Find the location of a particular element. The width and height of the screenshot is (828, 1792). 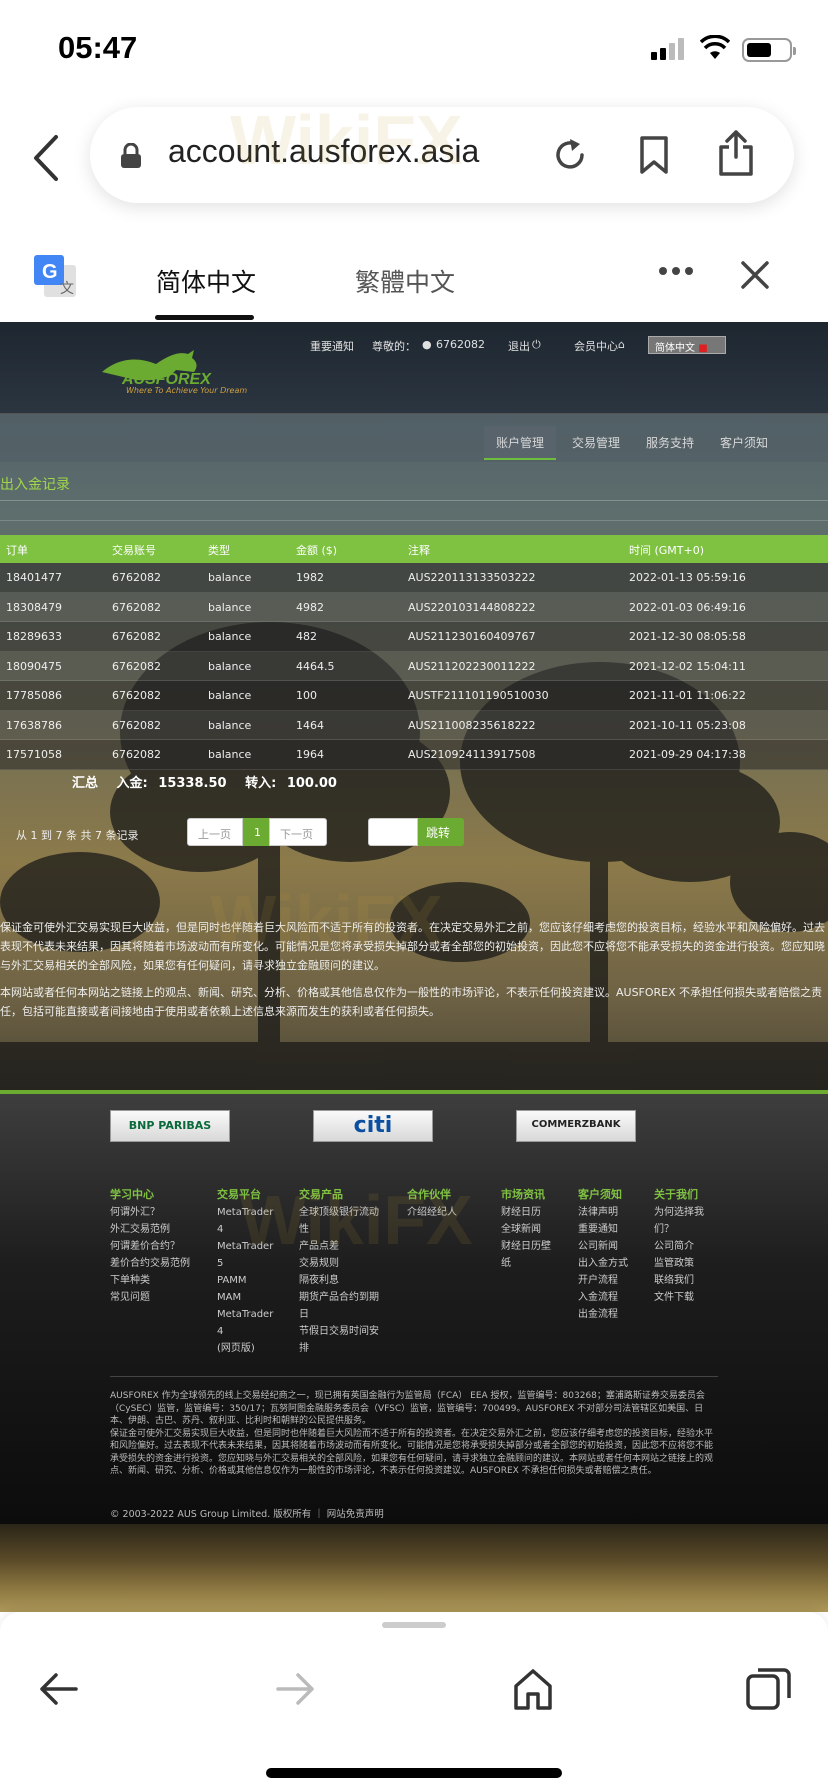

user-icon: ● is located at coordinates (427, 344).